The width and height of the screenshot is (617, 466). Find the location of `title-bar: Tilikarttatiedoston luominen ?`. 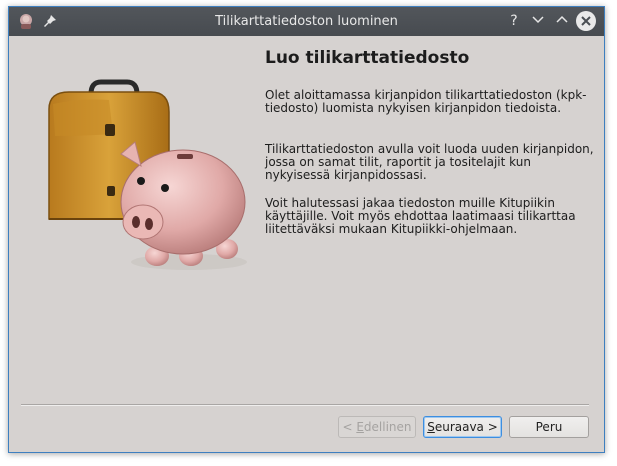

title-bar: Tilikarttatiedoston luominen ? is located at coordinates (306, 21).